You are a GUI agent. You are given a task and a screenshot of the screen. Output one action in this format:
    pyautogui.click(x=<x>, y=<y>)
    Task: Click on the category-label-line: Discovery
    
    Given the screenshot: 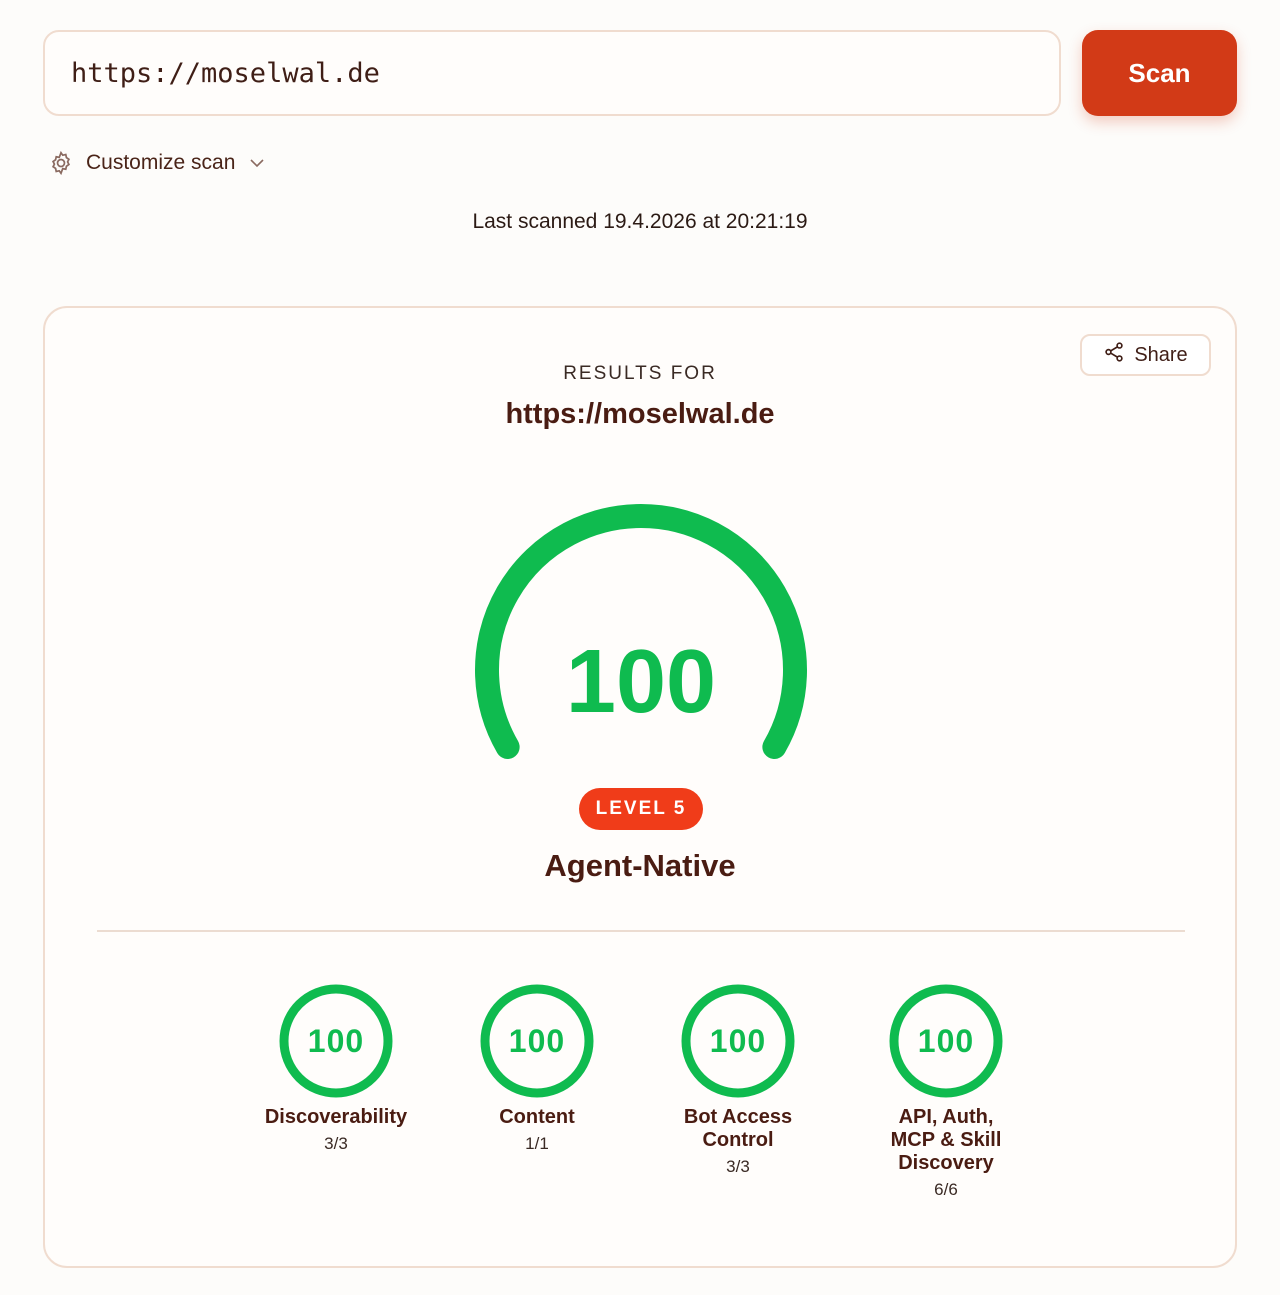 What is the action you would take?
    pyautogui.click(x=946, y=1163)
    